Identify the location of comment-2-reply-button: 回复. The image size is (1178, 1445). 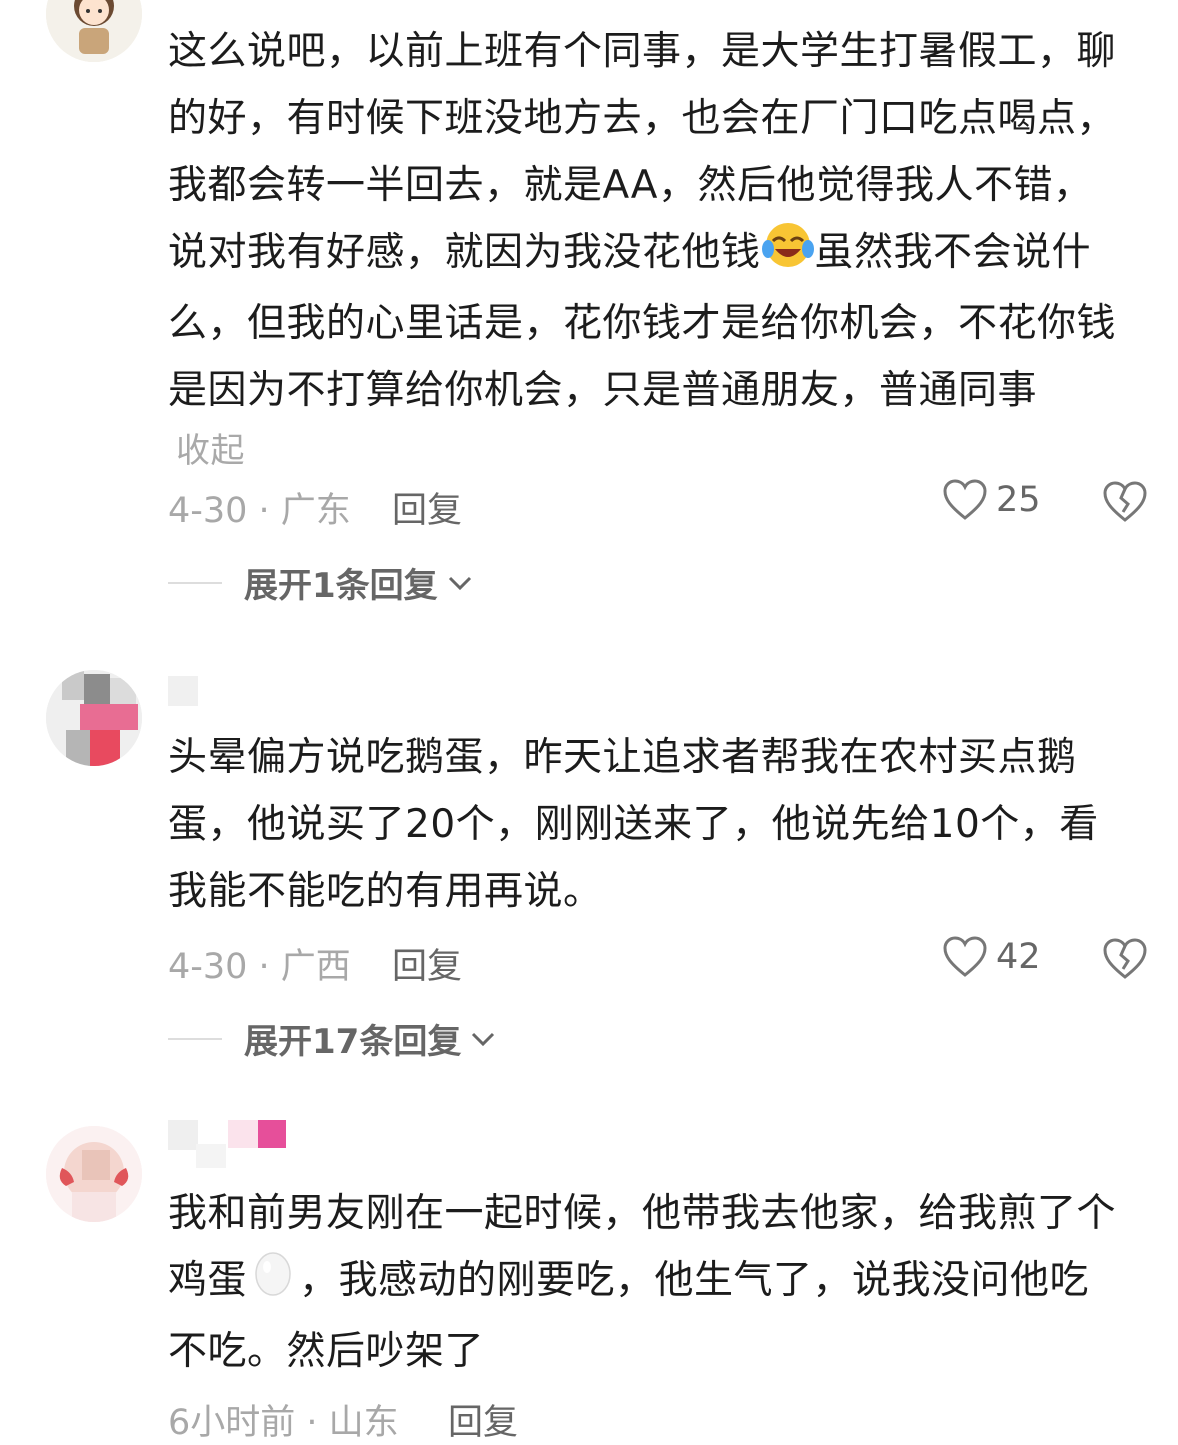
(427, 963).